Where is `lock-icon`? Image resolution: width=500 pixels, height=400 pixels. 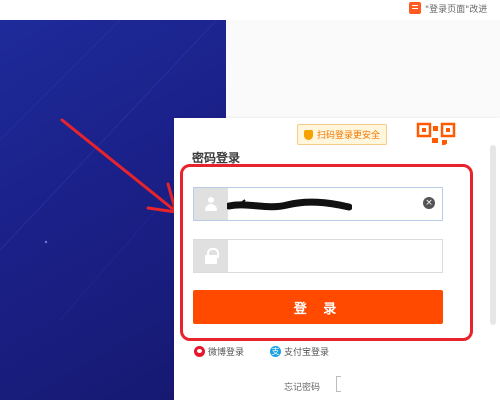
lock-icon is located at coordinates (211, 256).